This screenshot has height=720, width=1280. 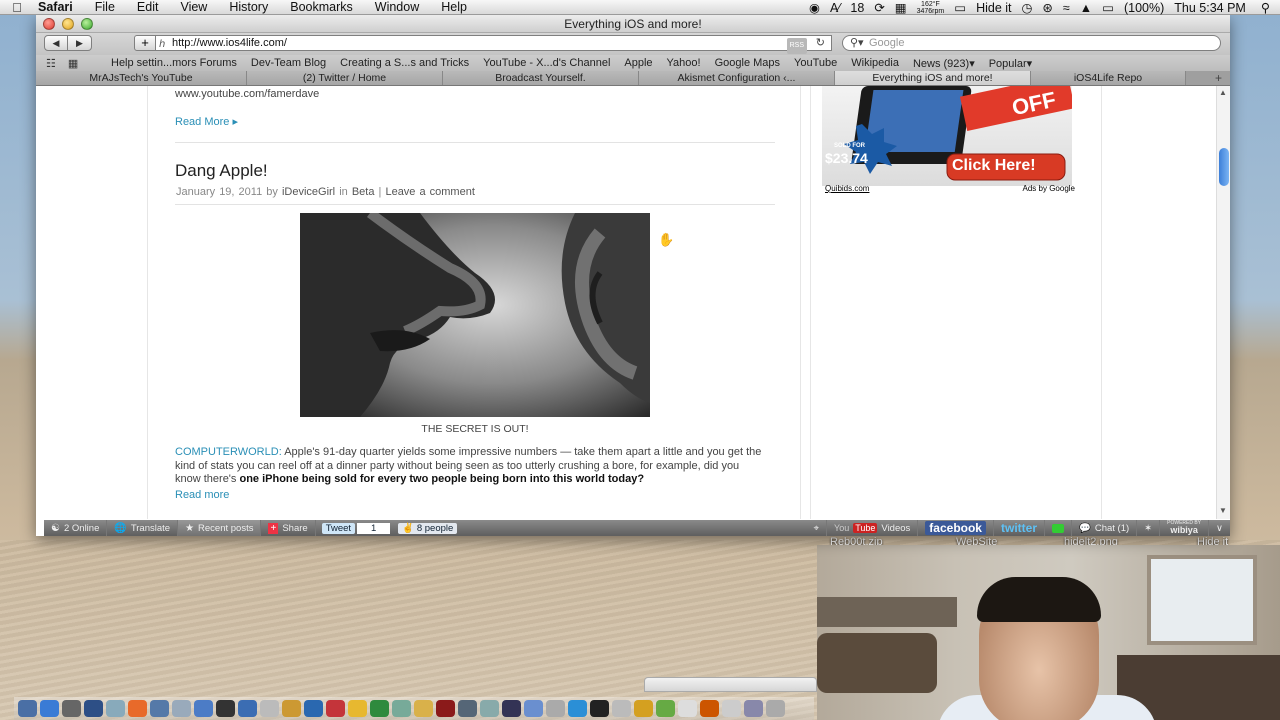 I want to click on facebook-button: facebook, so click(x=956, y=528).